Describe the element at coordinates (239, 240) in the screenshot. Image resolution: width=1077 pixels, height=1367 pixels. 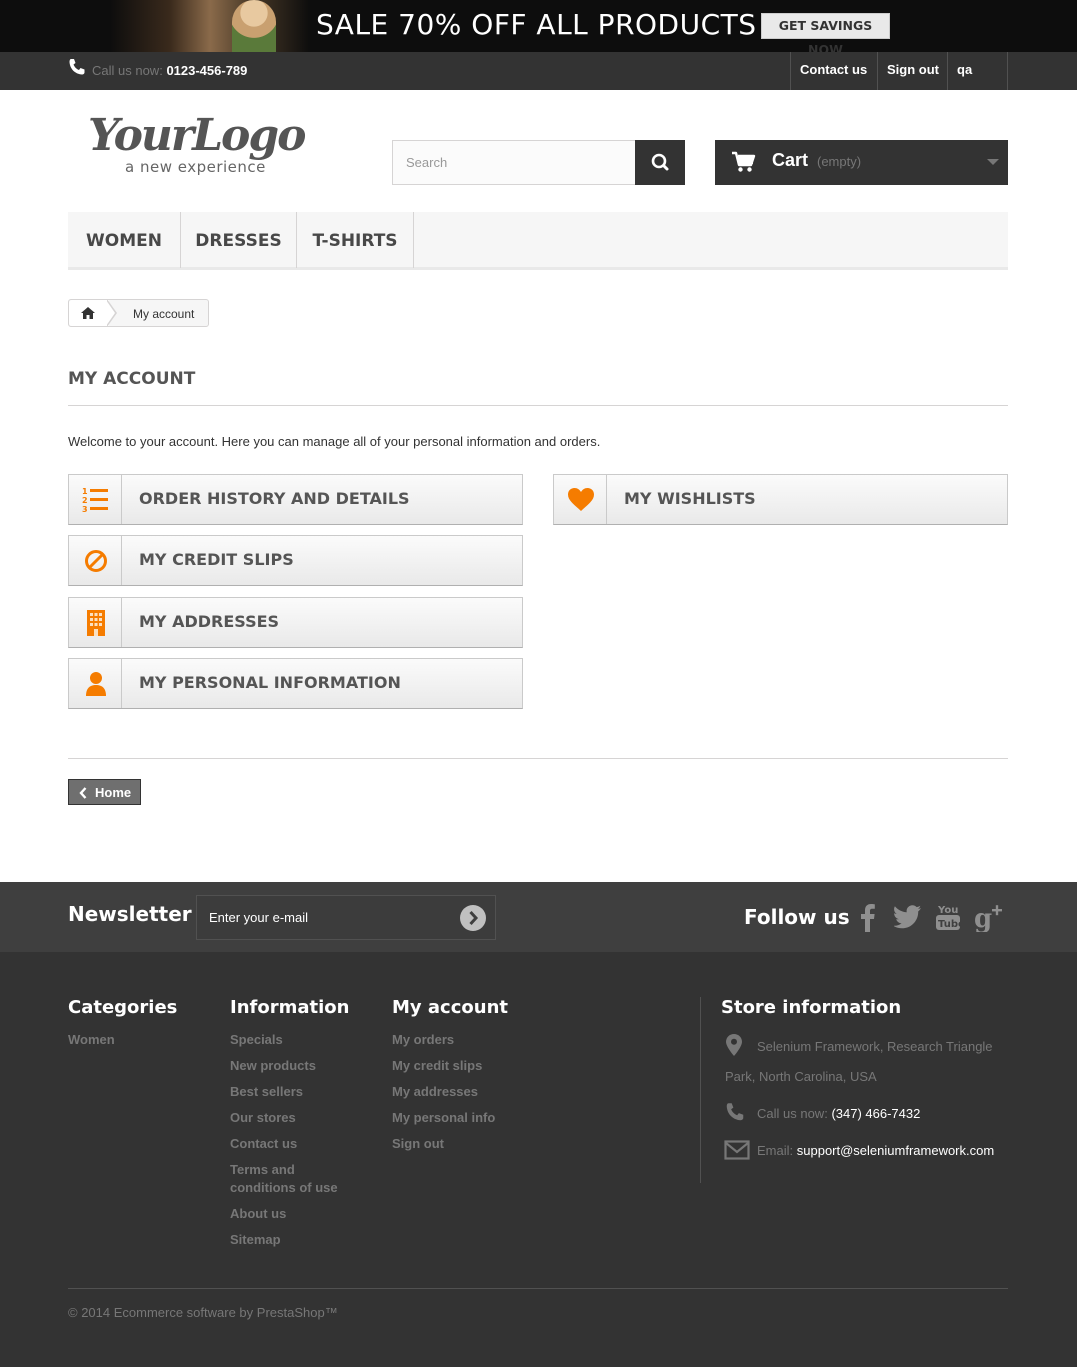
I see `menu-item-dresses: DRESSES` at that location.